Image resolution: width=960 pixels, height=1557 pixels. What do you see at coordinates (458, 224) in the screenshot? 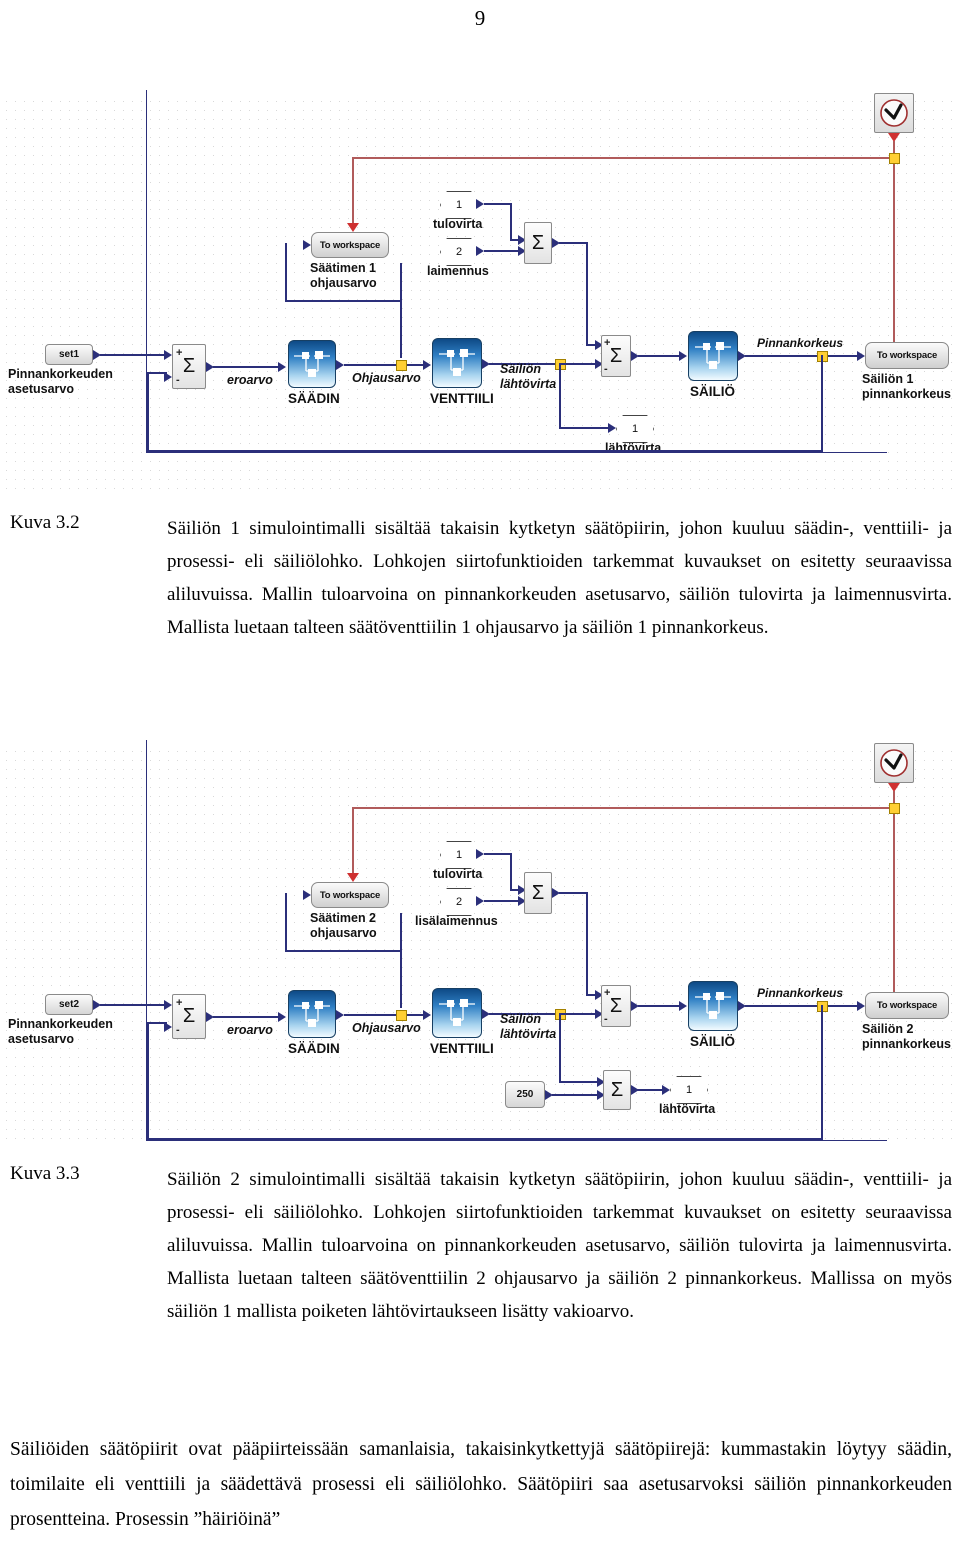
I see `inport-tulovirta-label-1: tulovirta` at bounding box center [458, 224].